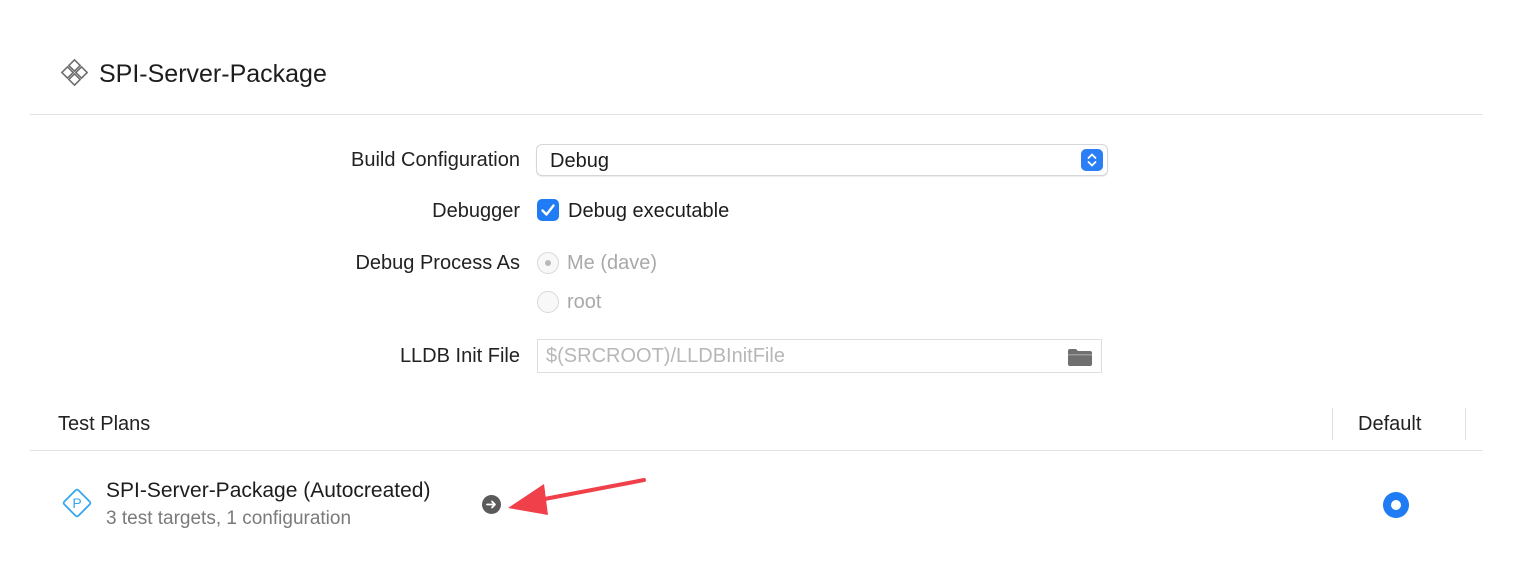 The image size is (1525, 588). What do you see at coordinates (577, 496) in the screenshot?
I see `annotation-arrow-icon` at bounding box center [577, 496].